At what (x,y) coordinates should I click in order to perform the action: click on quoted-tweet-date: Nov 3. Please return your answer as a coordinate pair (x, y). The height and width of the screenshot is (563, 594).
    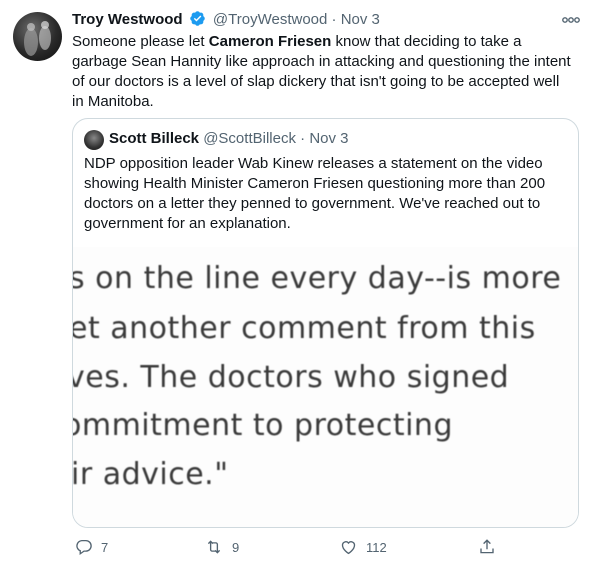
    Looking at the image, I should click on (328, 138).